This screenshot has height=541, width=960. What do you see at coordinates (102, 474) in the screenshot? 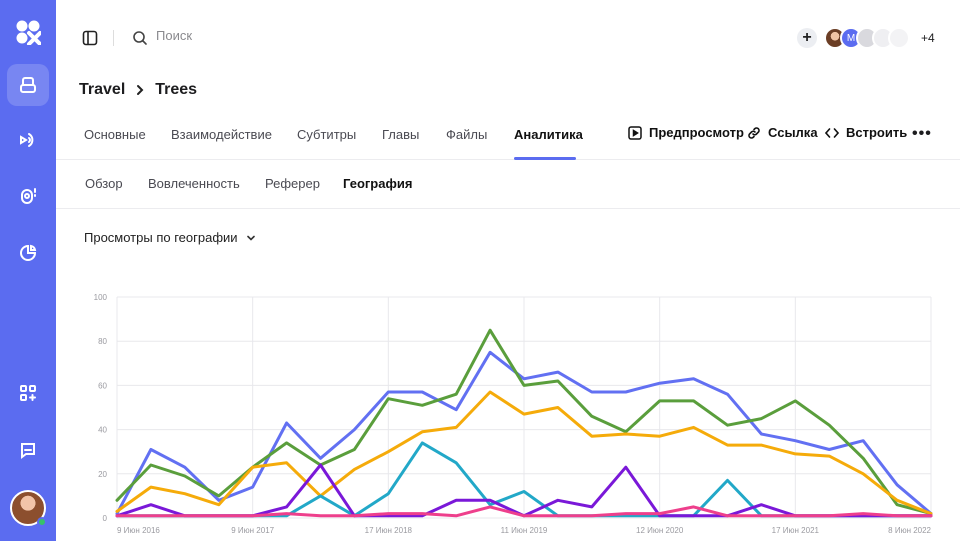
I see `y-tick-label: 20` at bounding box center [102, 474].